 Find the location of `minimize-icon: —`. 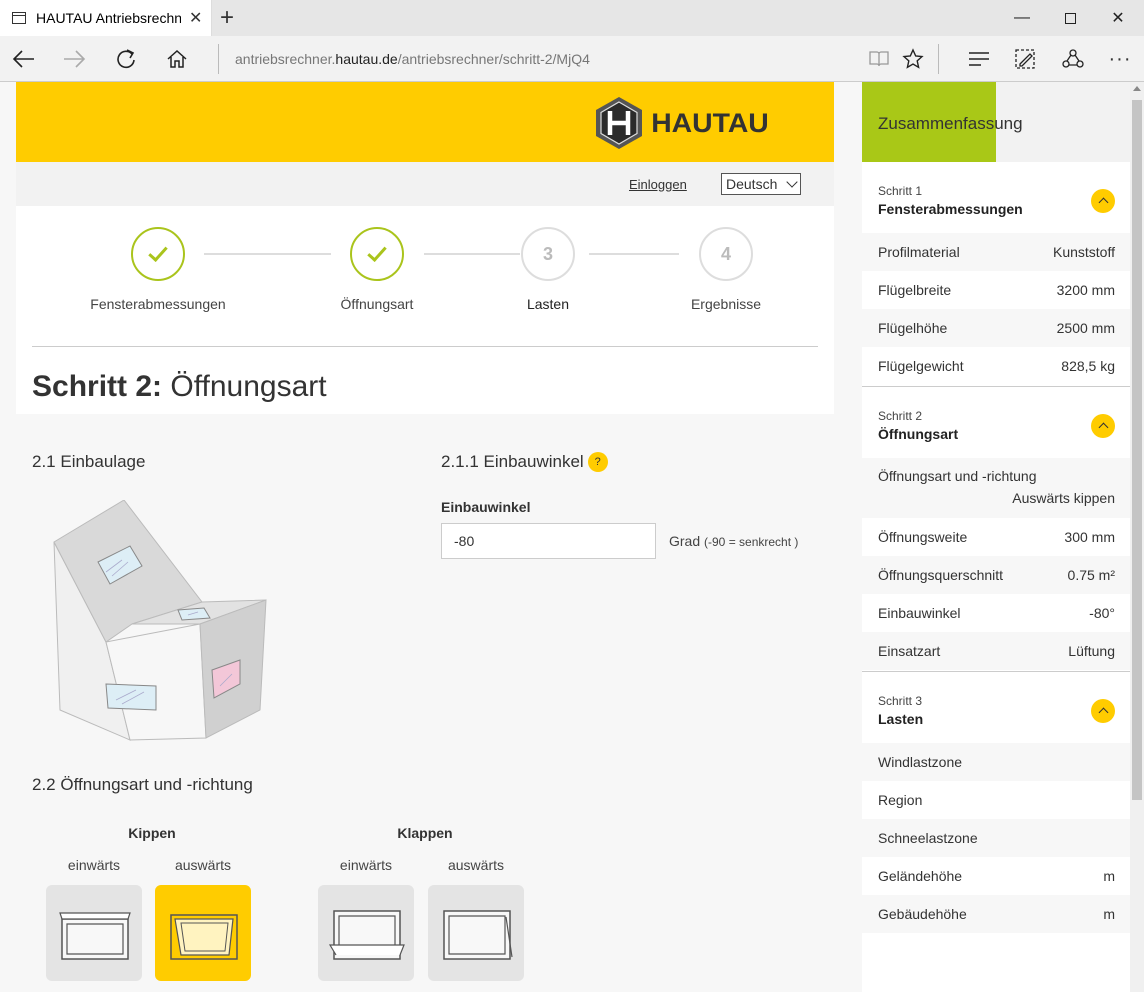

minimize-icon: — is located at coordinates (1022, 18).